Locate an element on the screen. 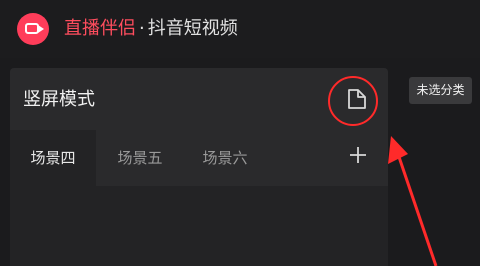 Image resolution: width=480 pixels, height=266 pixels. app-brand: 直播伴侣 is located at coordinates (100, 28).